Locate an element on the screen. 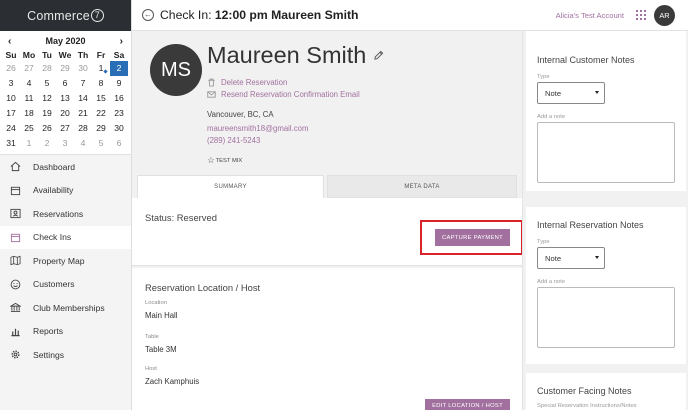 Image resolution: width=688 pixels, height=410 pixels. account-switcher: Alicia's Test Account is located at coordinates (590, 15).